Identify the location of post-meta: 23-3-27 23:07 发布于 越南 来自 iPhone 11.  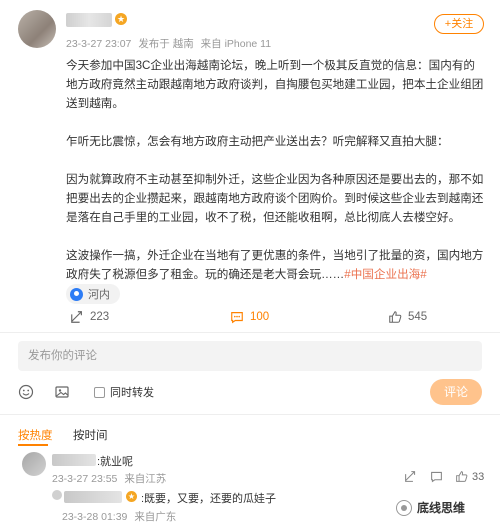
(170, 43).